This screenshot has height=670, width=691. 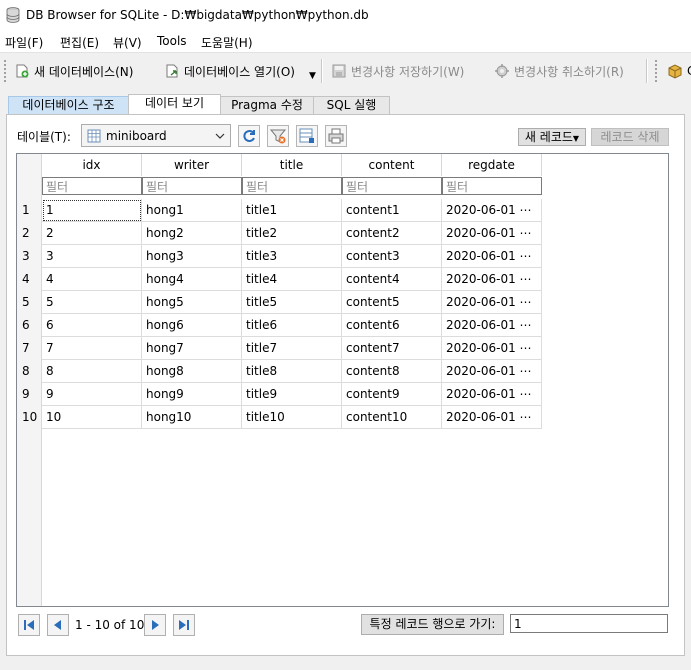 What do you see at coordinates (172, 41) in the screenshot?
I see `menu-tools: Tools` at bounding box center [172, 41].